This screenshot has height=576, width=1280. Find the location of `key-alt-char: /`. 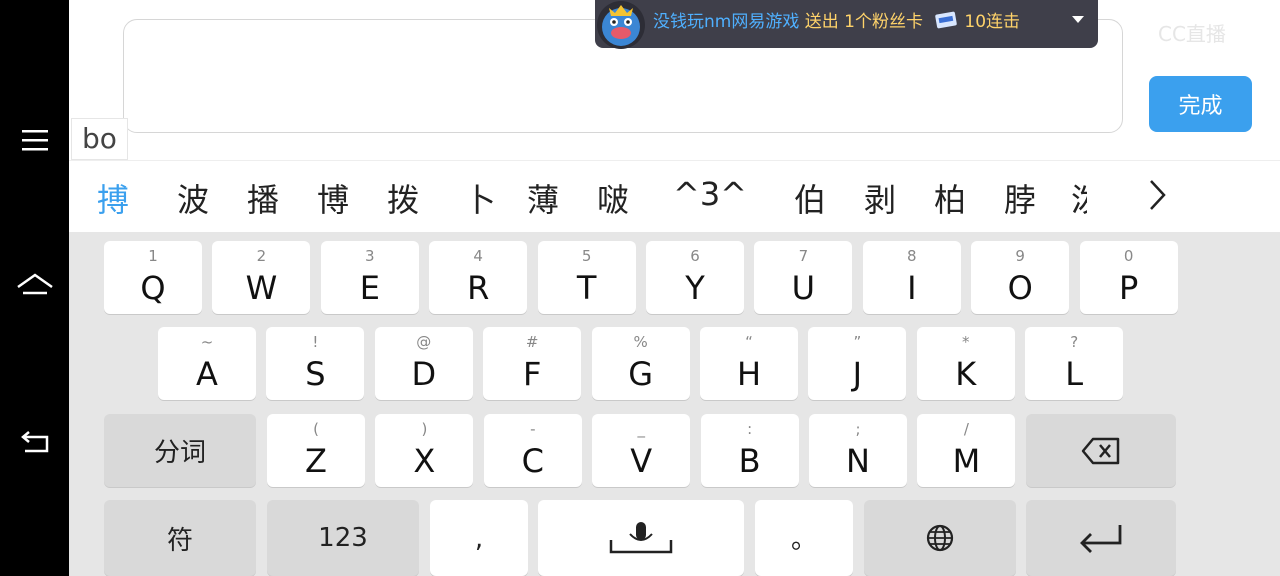

key-alt-char: / is located at coordinates (966, 429).